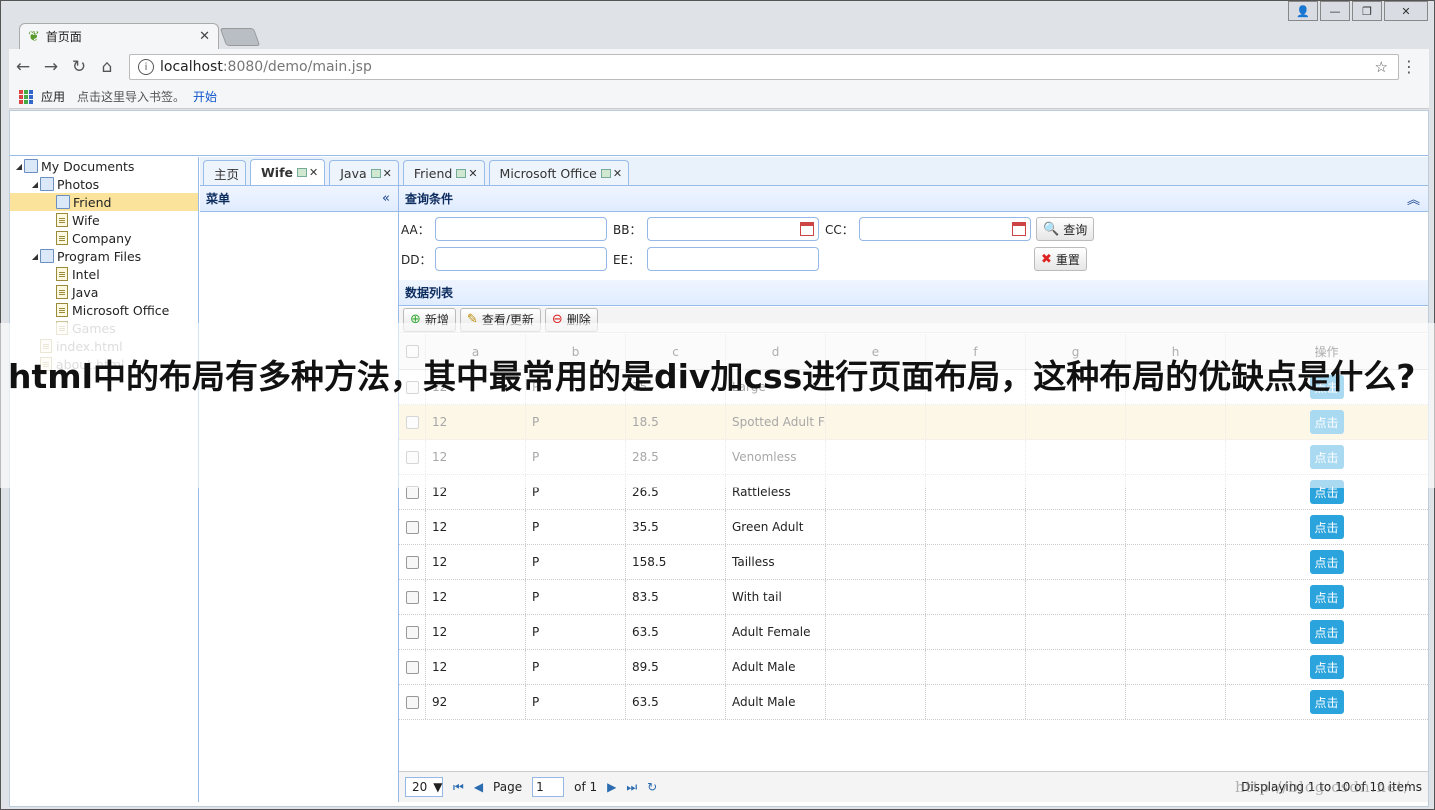 The width and height of the screenshot is (1435, 810). Describe the element at coordinates (652, 787) in the screenshot. I see `refresh-icon: ↻` at that location.